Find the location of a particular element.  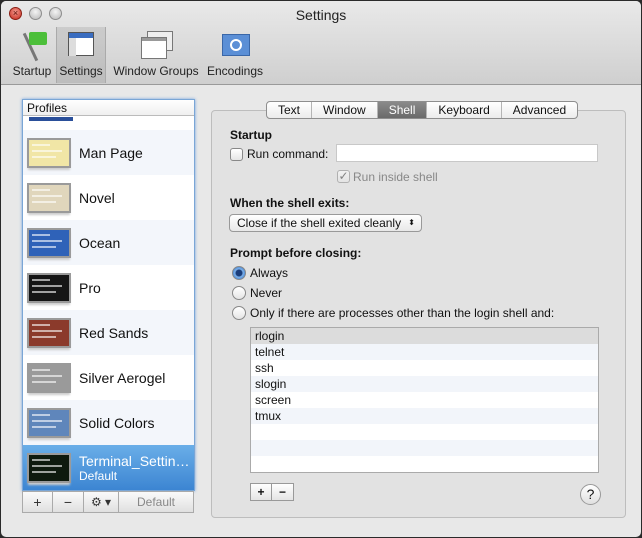

window-title: Settings is located at coordinates (321, 15).